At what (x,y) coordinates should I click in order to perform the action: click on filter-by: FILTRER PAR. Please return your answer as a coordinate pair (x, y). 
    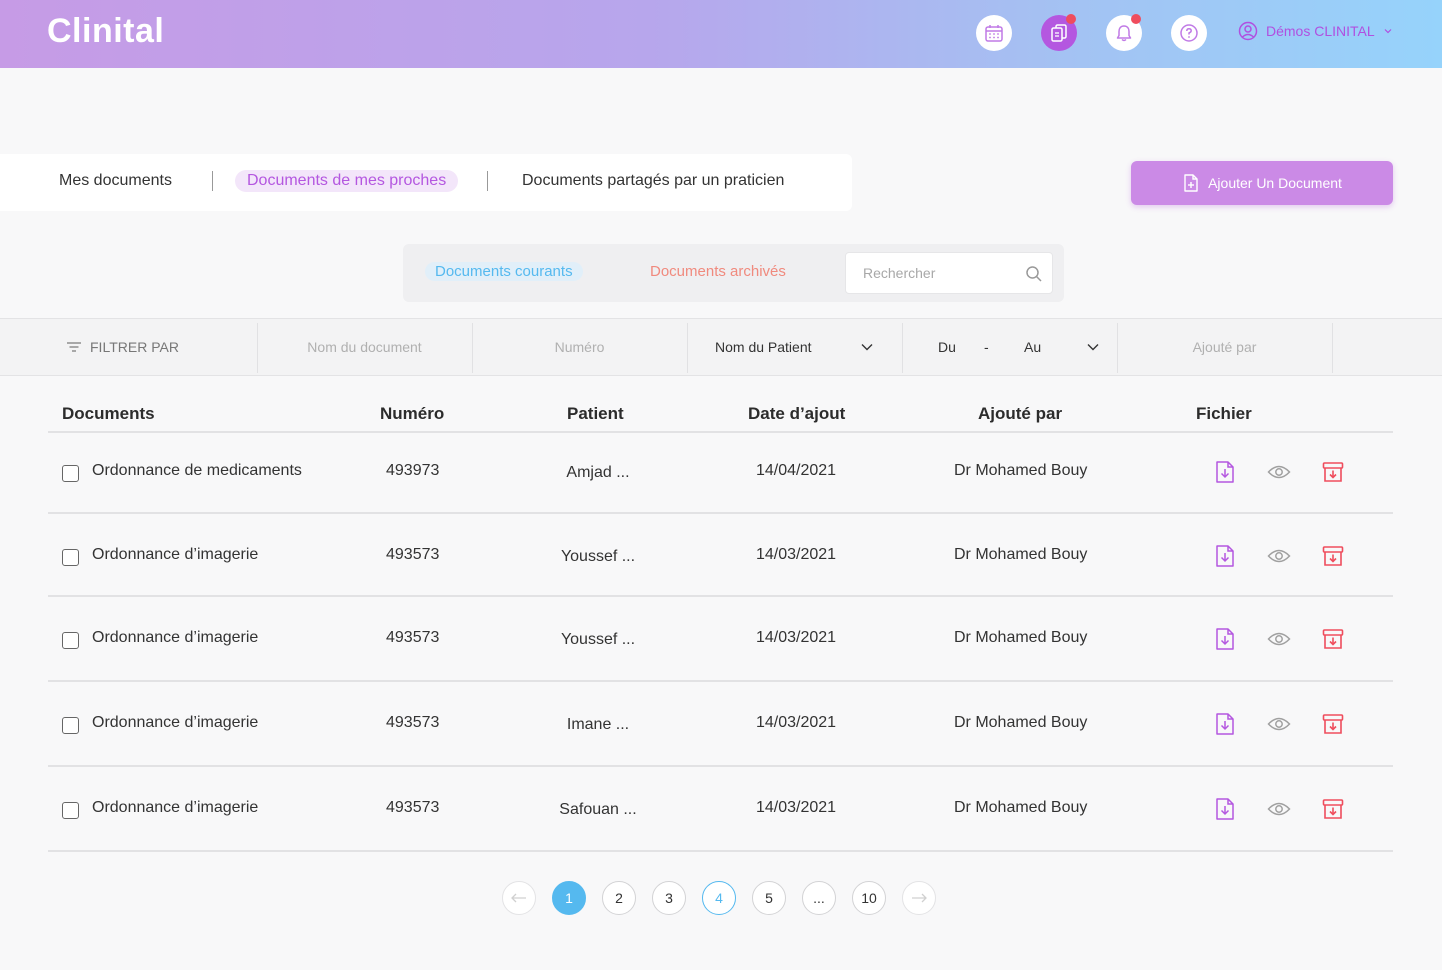
    Looking at the image, I should click on (122, 347).